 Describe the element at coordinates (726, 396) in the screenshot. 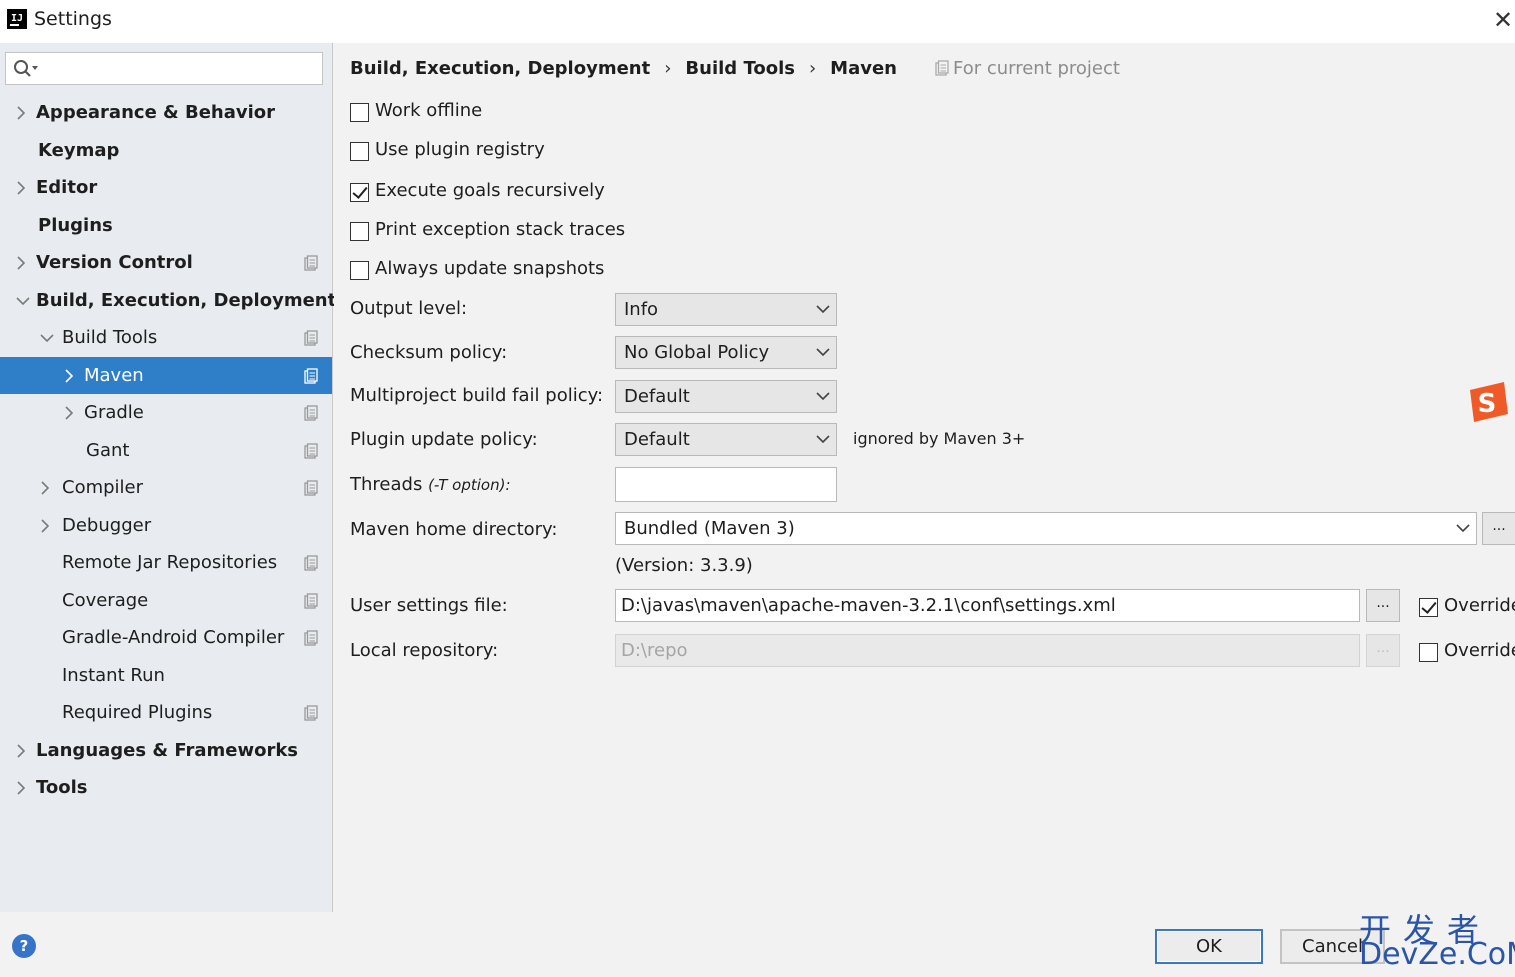

I see `multiproject-fail-policy-select: Default` at that location.